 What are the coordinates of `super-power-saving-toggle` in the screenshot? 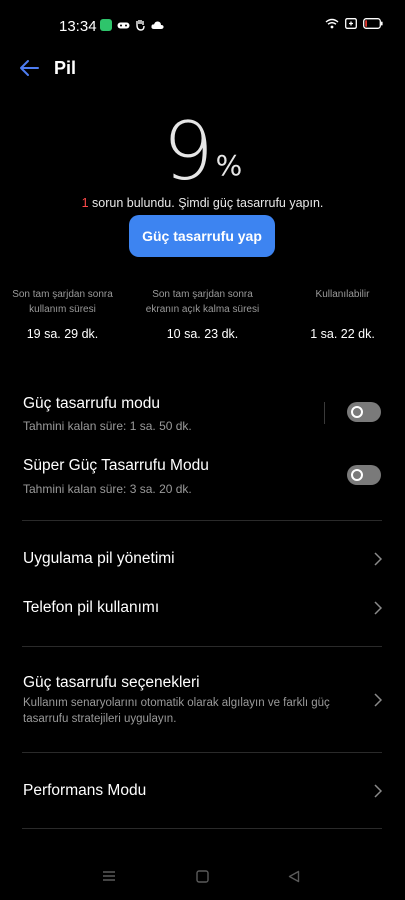 It's located at (364, 475).